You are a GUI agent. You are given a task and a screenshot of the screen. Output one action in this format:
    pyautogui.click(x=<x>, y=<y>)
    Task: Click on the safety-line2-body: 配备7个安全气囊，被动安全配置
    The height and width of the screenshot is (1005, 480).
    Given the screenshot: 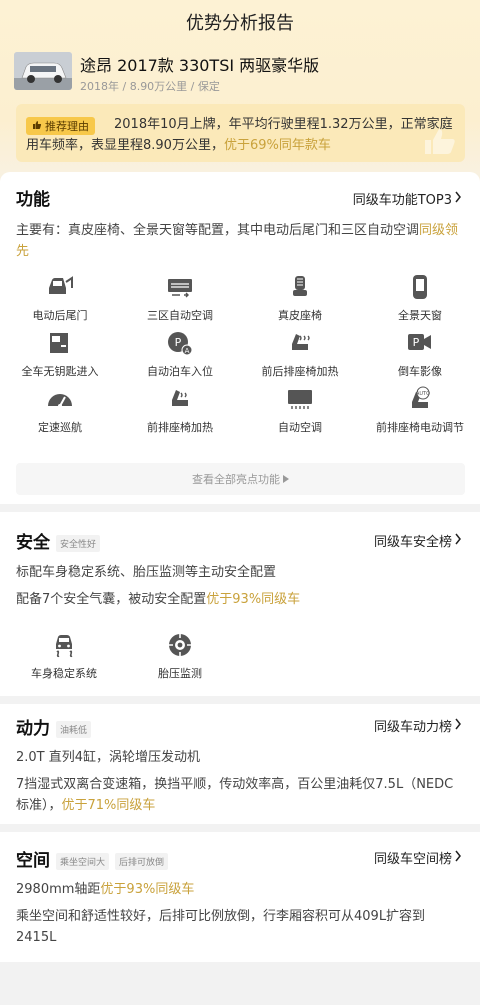 What is the action you would take?
    pyautogui.click(x=111, y=599)
    